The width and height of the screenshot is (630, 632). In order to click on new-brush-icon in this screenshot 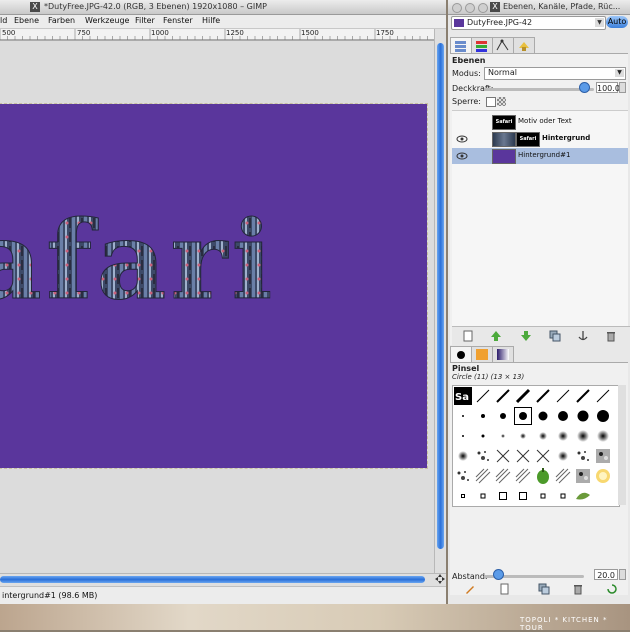, I will do `click(504, 589)`.